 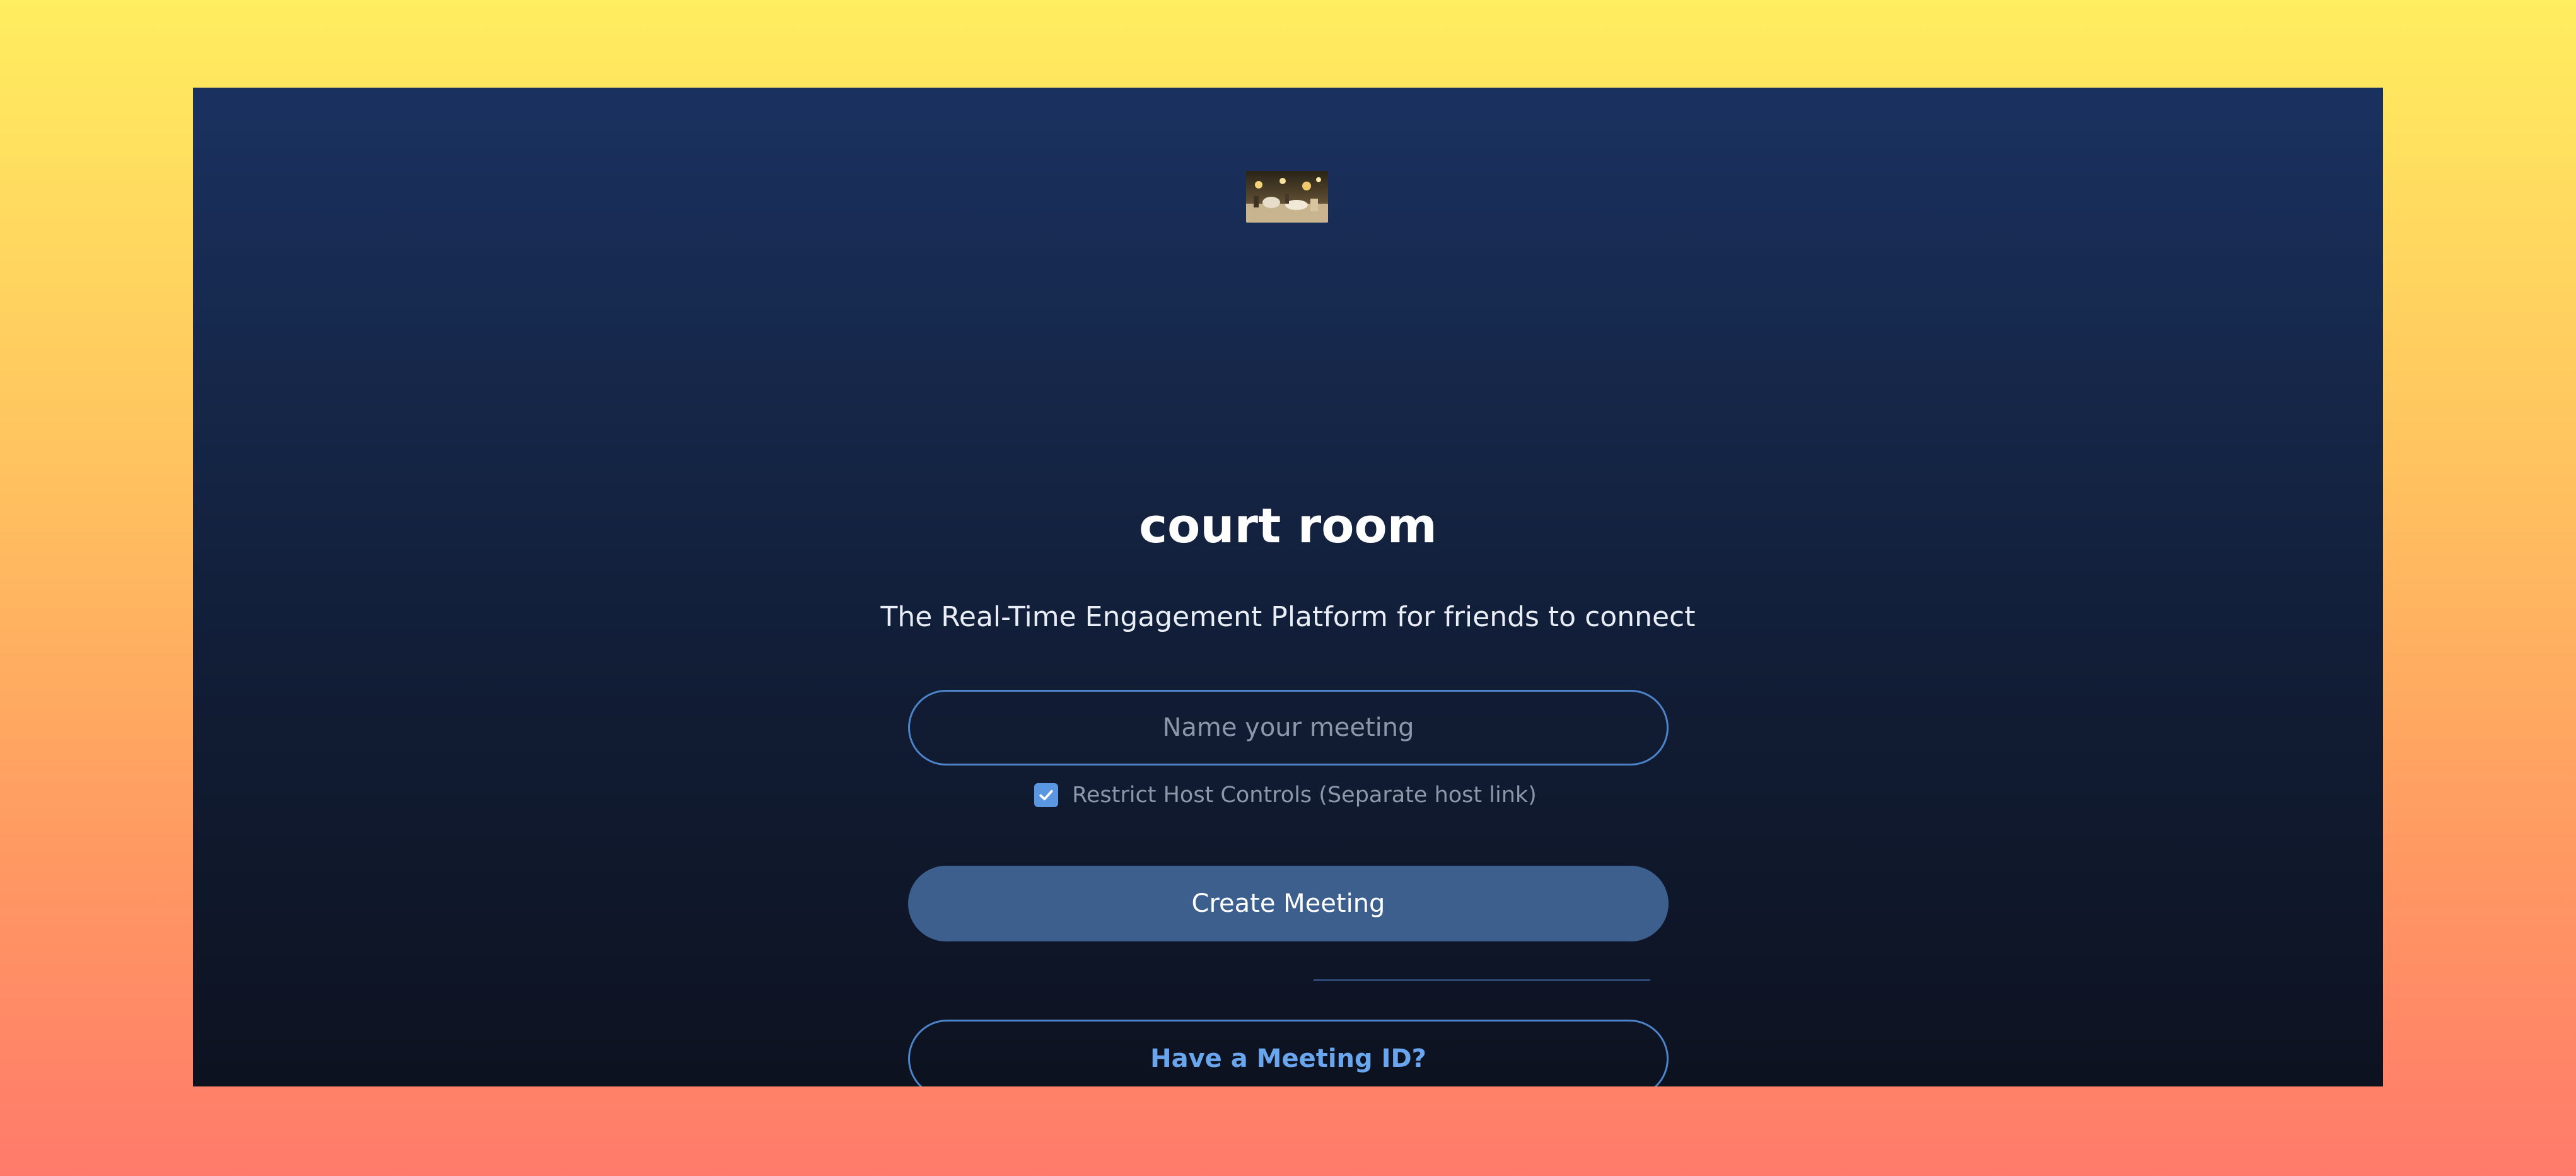 I want to click on meeting-photo-icon, so click(x=1287, y=197).